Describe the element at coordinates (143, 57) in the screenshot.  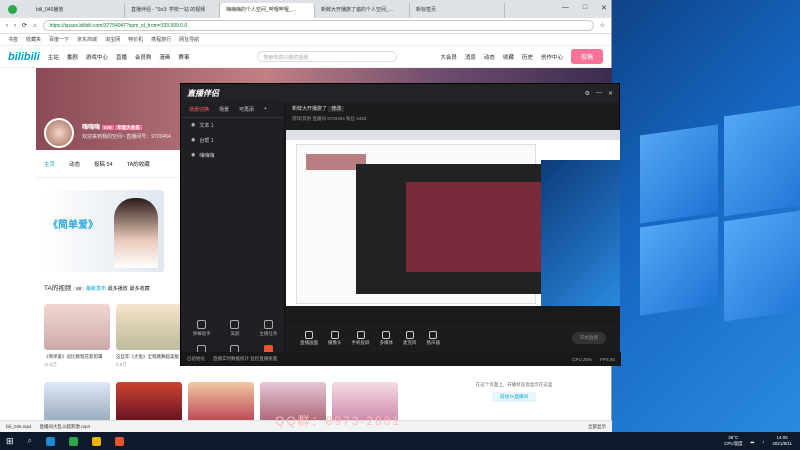
I see `nav-item: 会员购` at that location.